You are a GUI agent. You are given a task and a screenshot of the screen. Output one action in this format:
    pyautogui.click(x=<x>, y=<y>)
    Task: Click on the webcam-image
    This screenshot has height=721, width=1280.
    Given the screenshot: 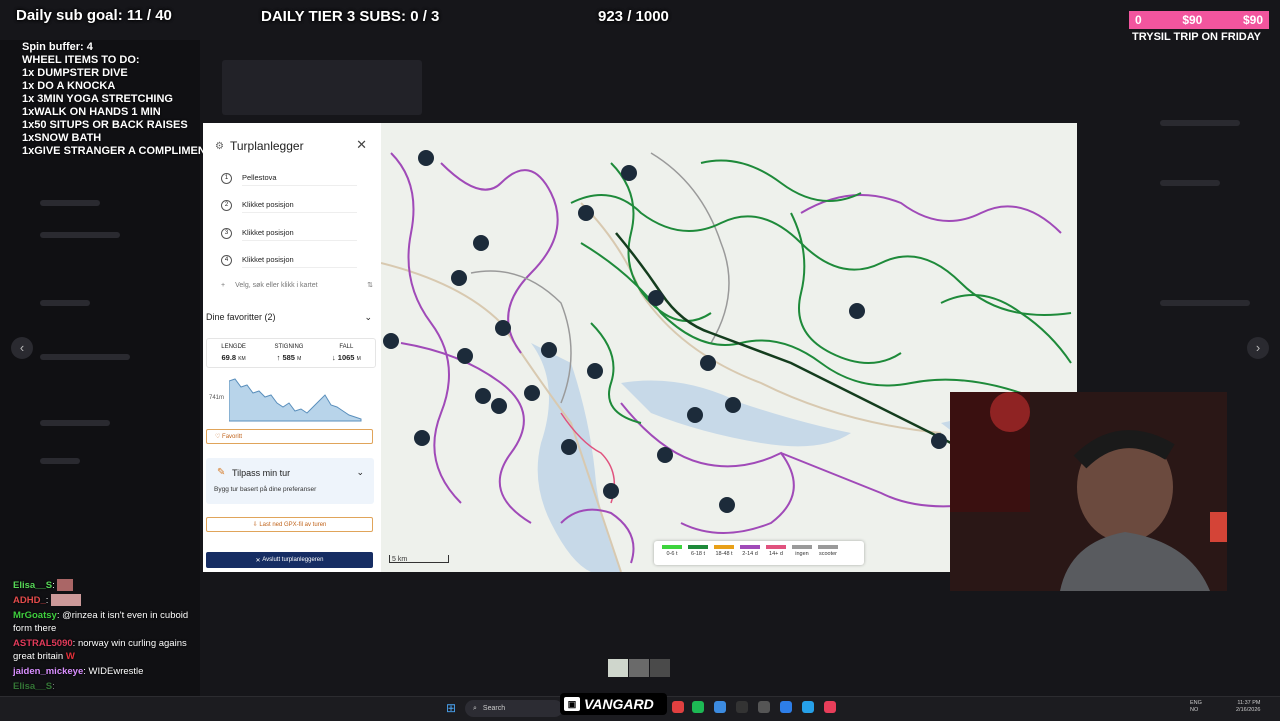 What is the action you would take?
    pyautogui.click(x=1088, y=491)
    